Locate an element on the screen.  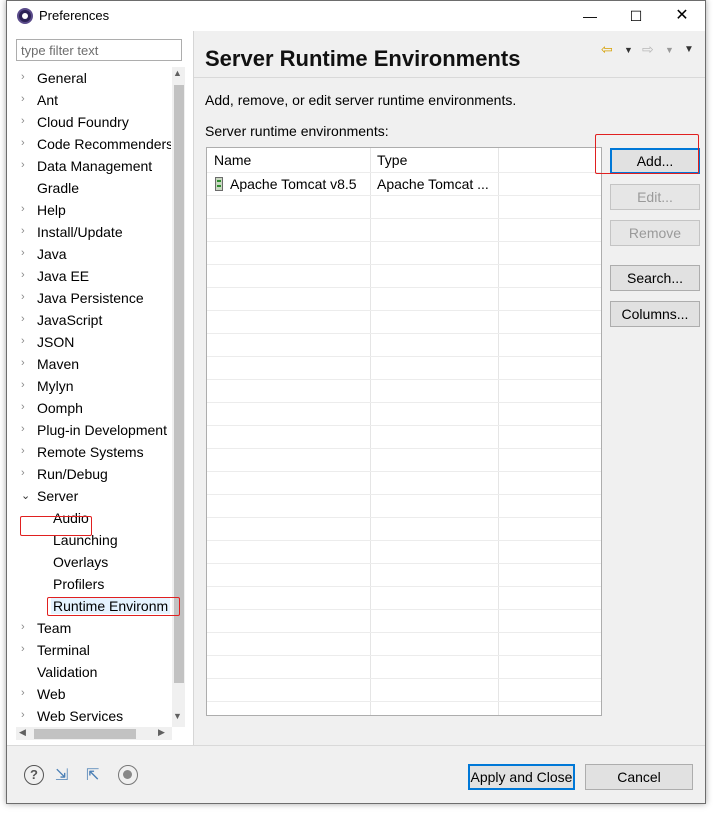
title-bar: Preferences — ☐ ✕ is located at coordinates (356, 16).